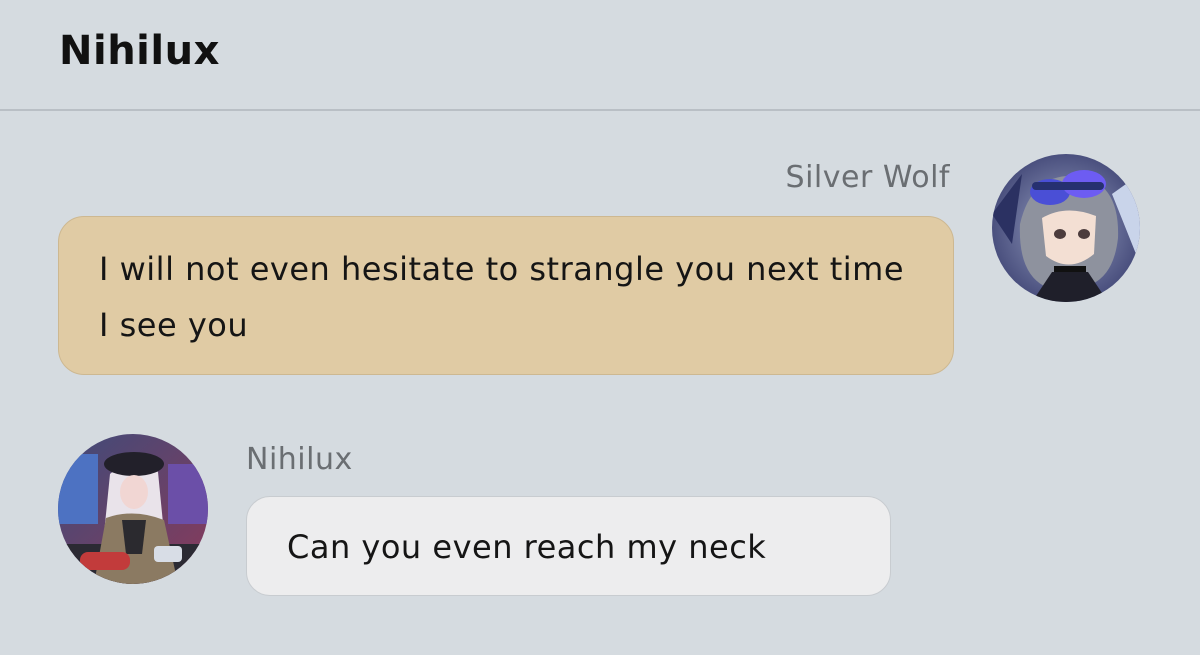 The image size is (1200, 655). Describe the element at coordinates (139, 51) in the screenshot. I see `chat-title: Nihilux` at that location.